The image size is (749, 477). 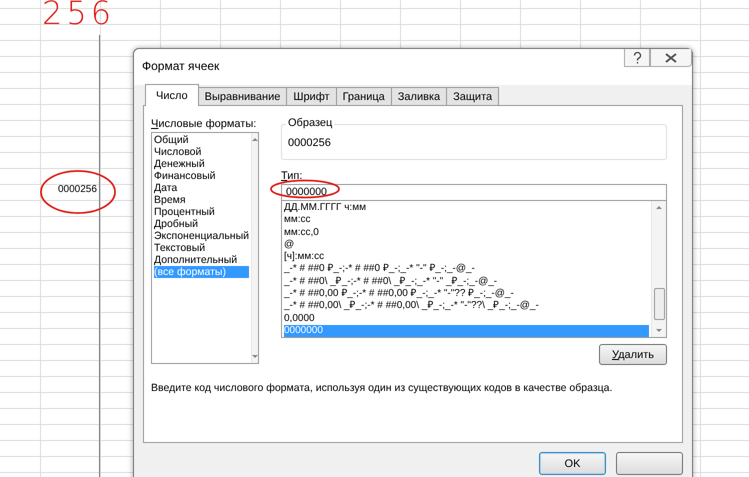 What do you see at coordinates (201, 236) in the screenshot?
I see `category-item: Экспоненциальный` at bounding box center [201, 236].